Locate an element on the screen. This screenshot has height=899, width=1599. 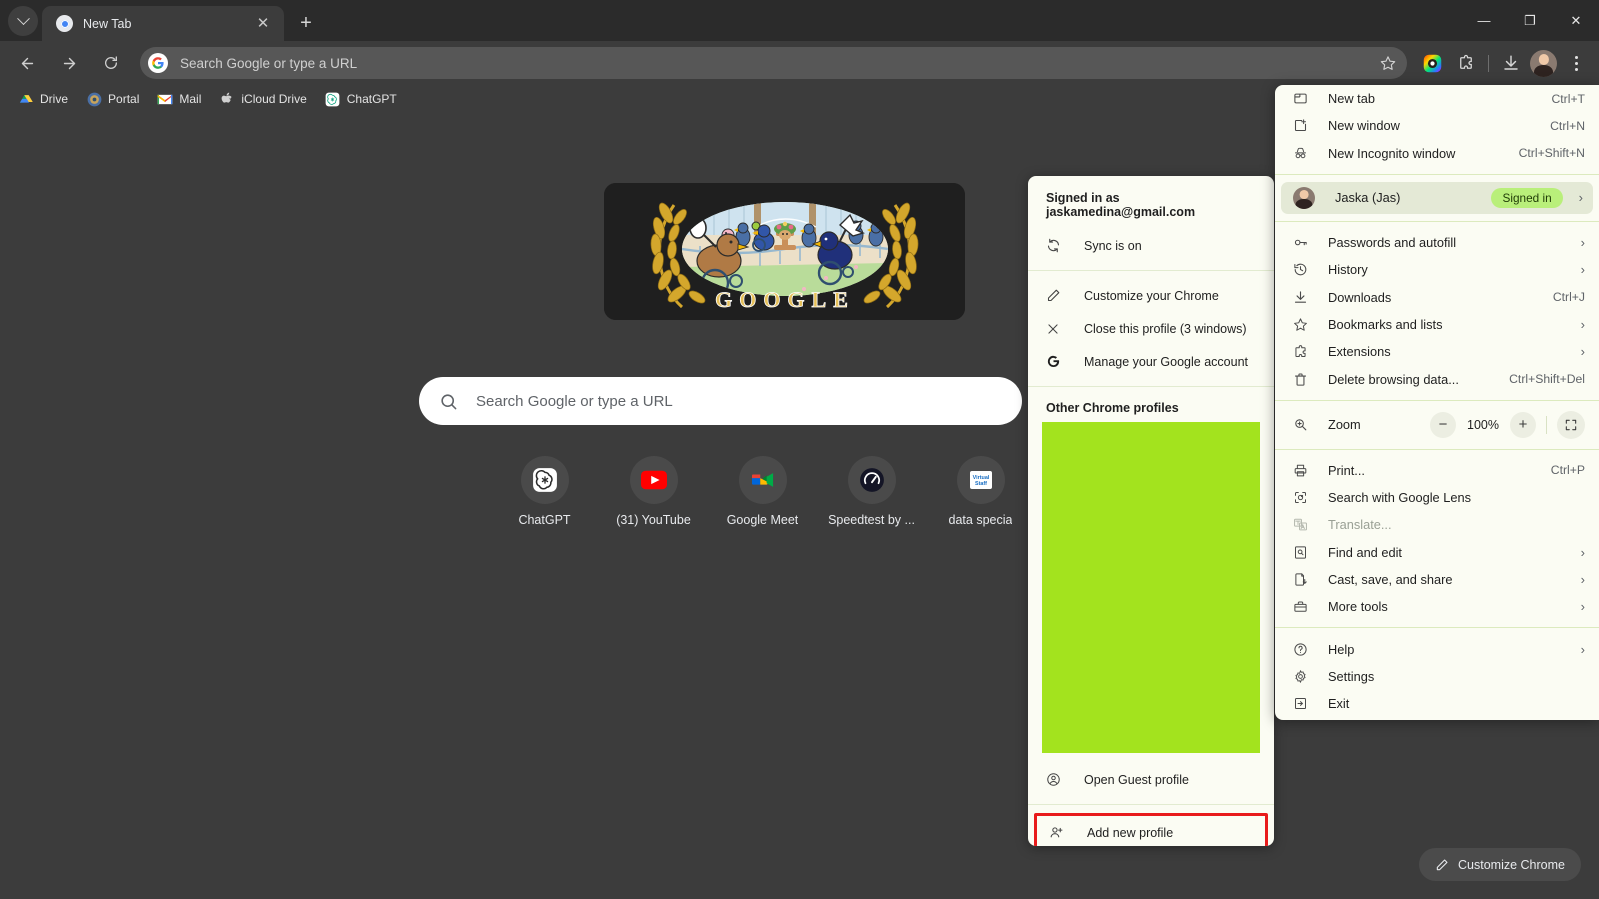
bookmark-label: ChatGPT is located at coordinates (371, 99).